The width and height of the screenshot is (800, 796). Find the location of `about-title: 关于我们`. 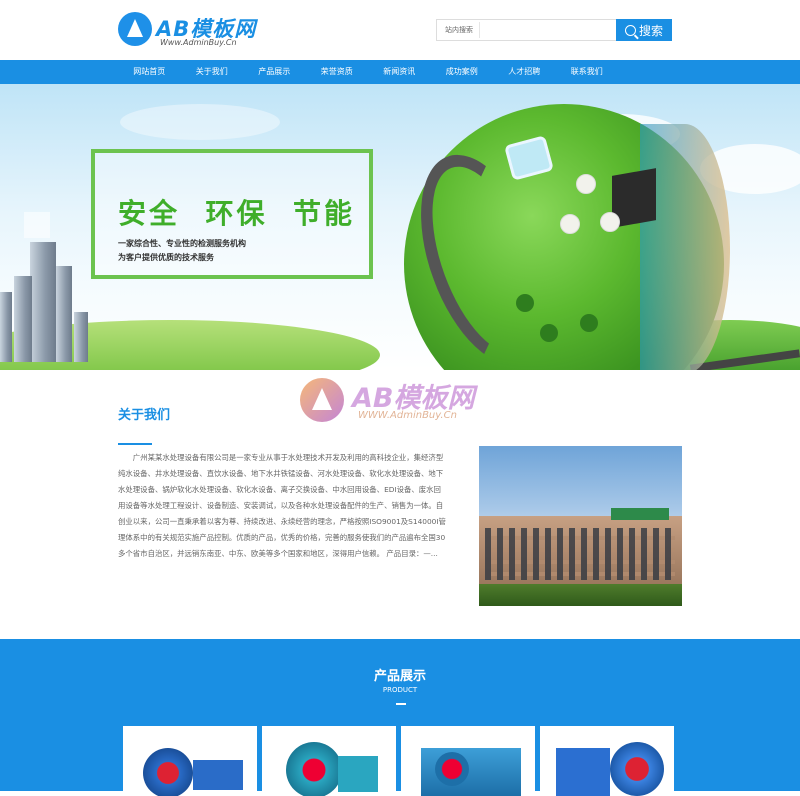

about-title: 关于我们 is located at coordinates (144, 413).